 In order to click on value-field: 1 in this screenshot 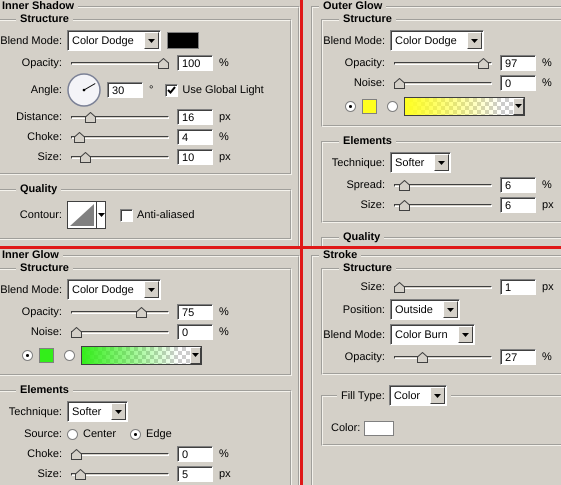, I will do `click(518, 287)`.